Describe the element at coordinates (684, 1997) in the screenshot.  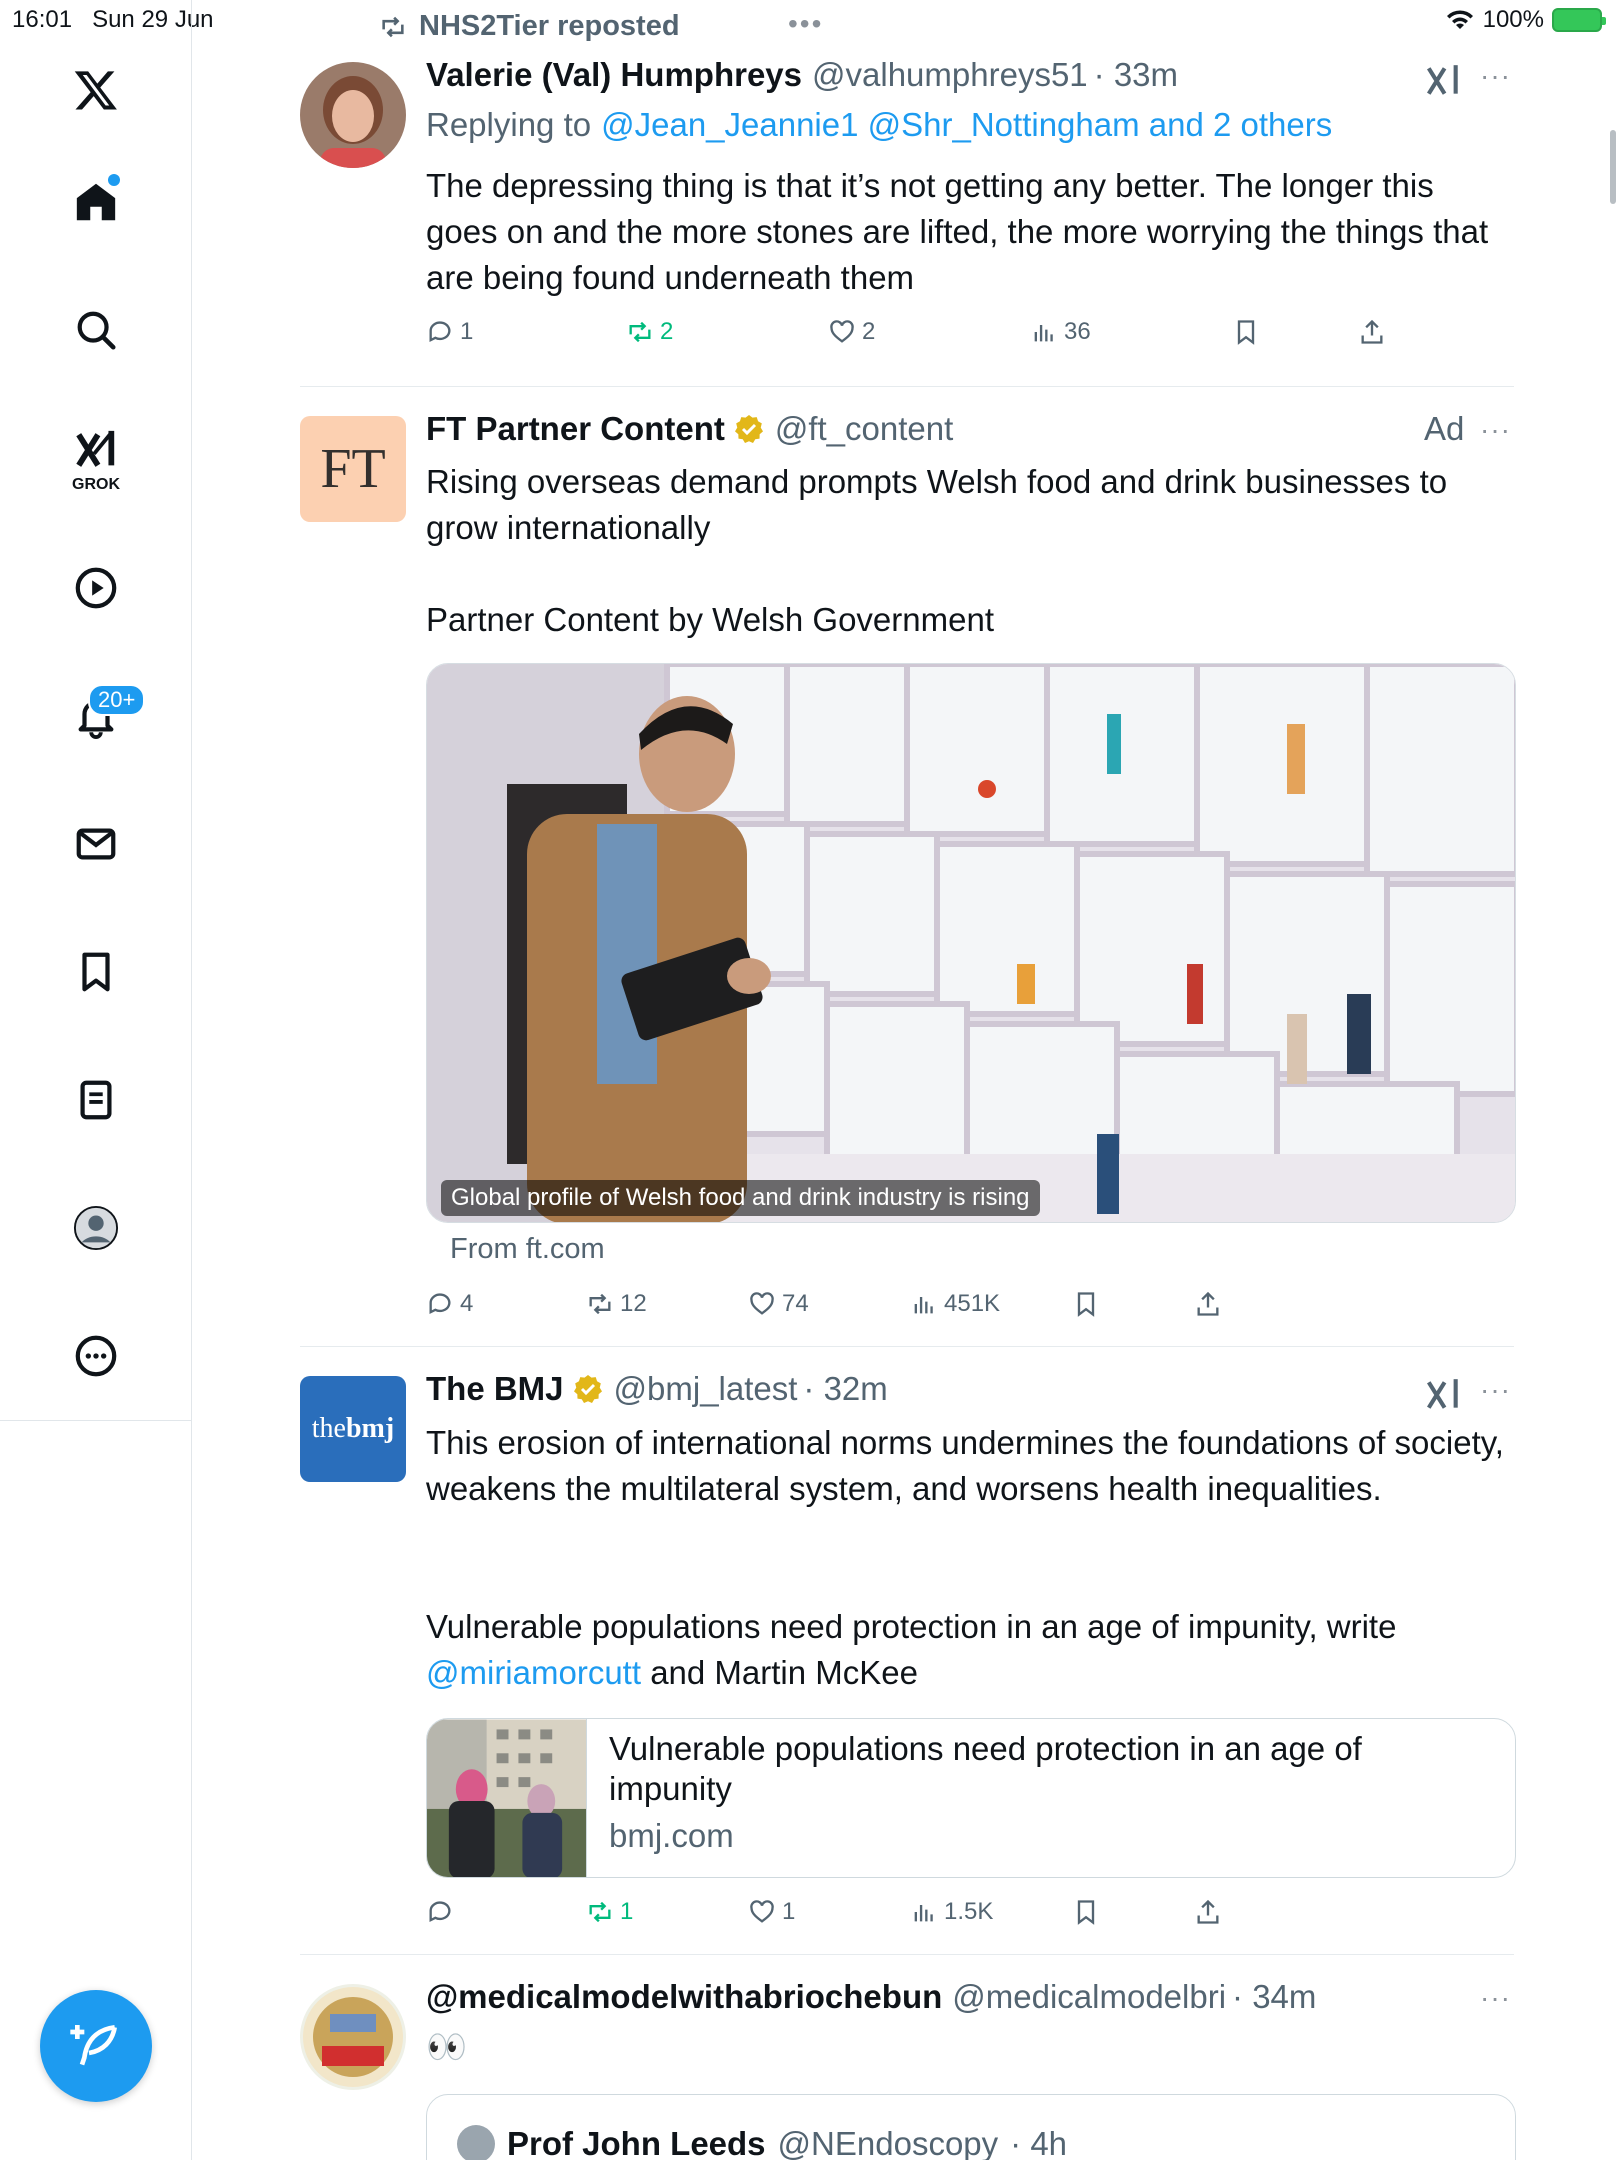
I see `author-name: @medicalmodelwithabriochebun` at that location.